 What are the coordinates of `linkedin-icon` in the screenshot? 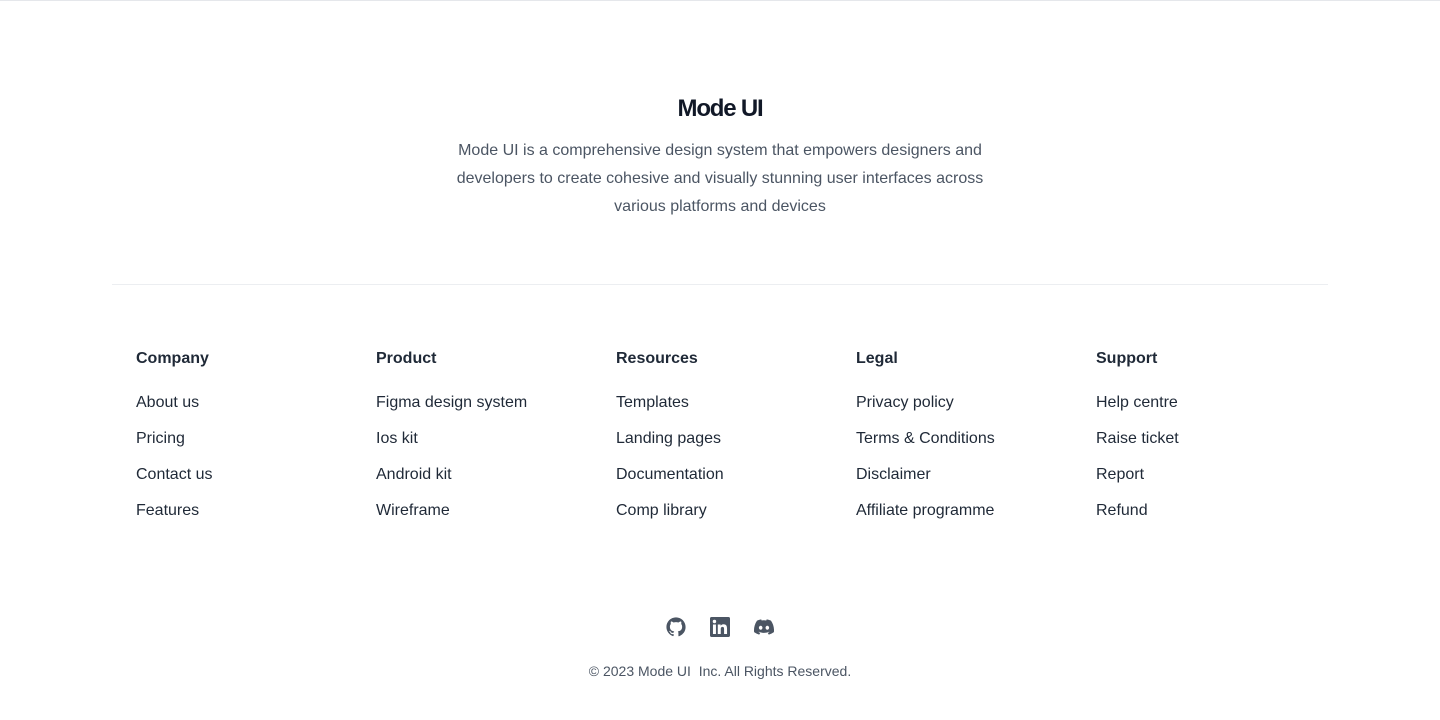 It's located at (720, 627).